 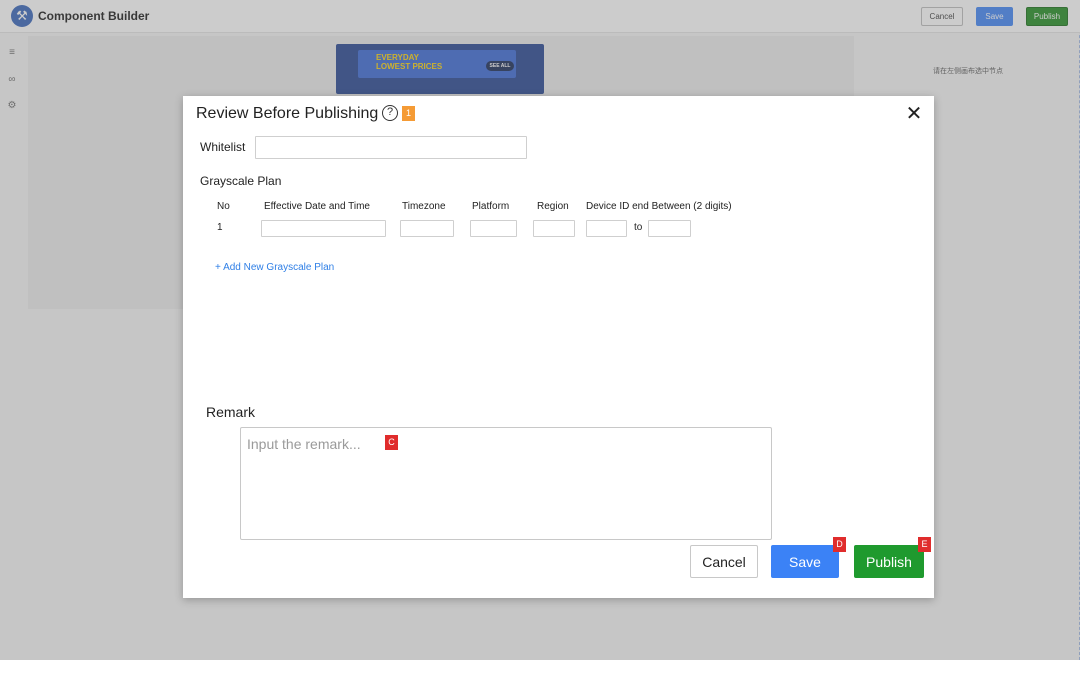 What do you see at coordinates (323, 228) in the screenshot?
I see `effective-date-input` at bounding box center [323, 228].